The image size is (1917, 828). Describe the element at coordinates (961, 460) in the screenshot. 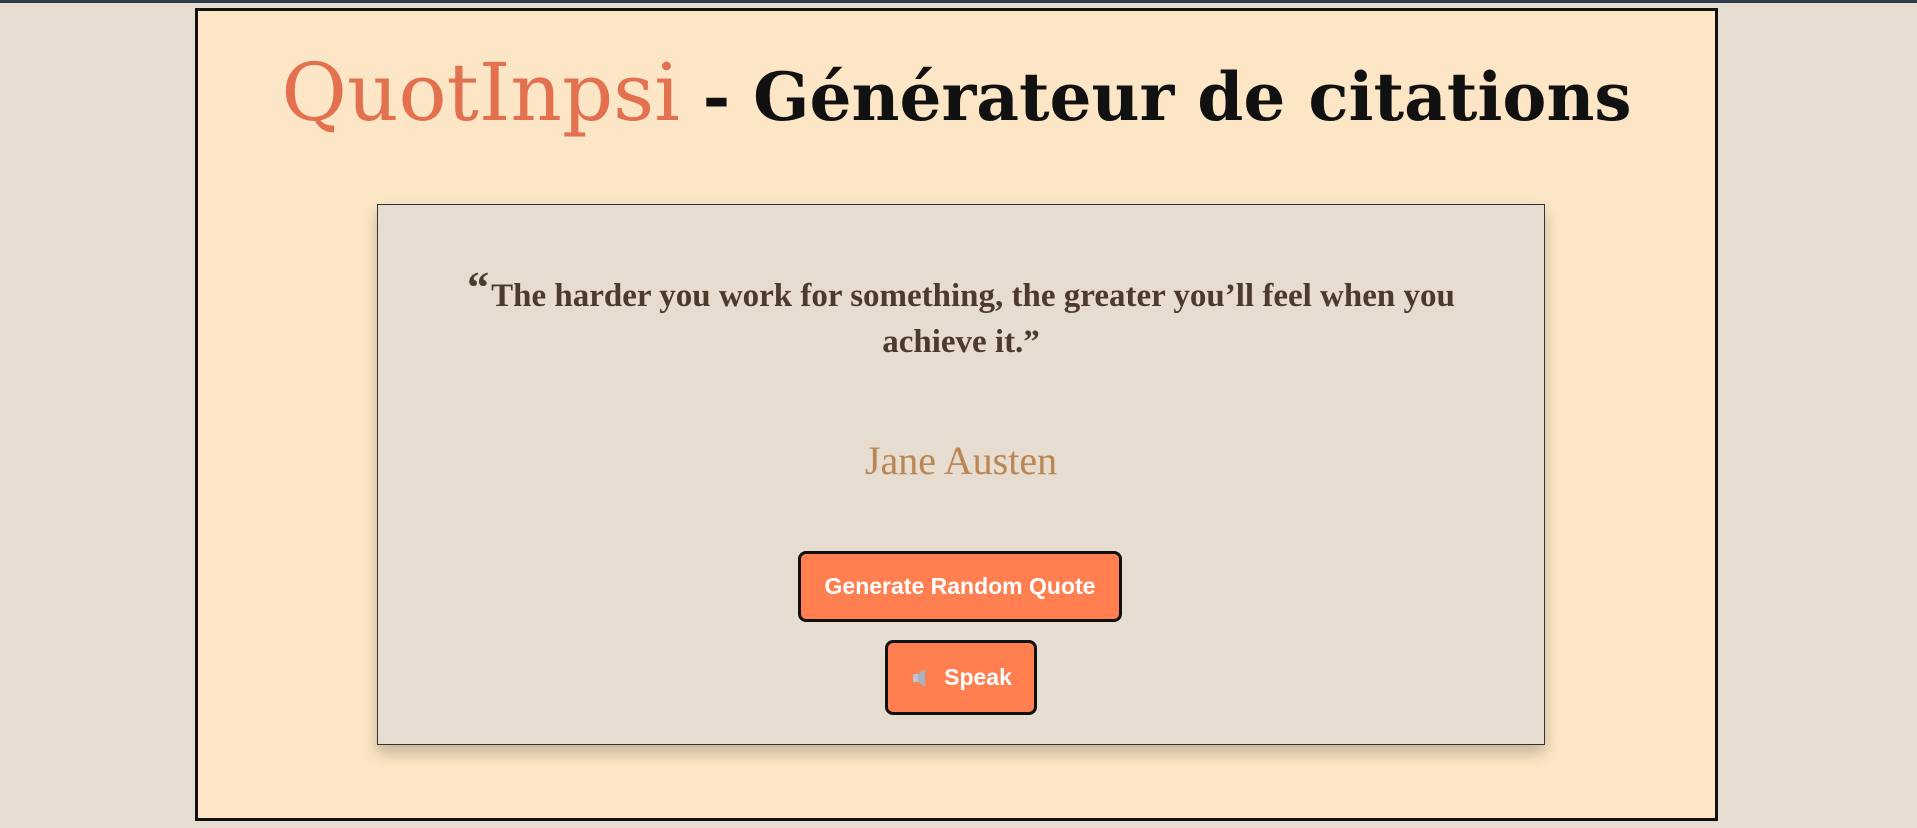

I see `quote-author: Jane Austen` at that location.